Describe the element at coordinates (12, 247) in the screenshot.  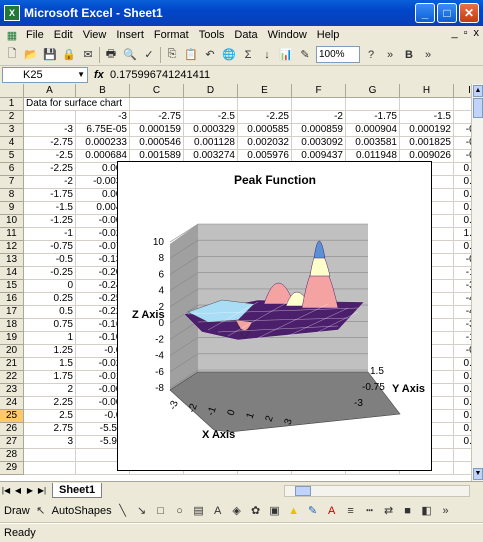
I see `row-header: 12` at that location.